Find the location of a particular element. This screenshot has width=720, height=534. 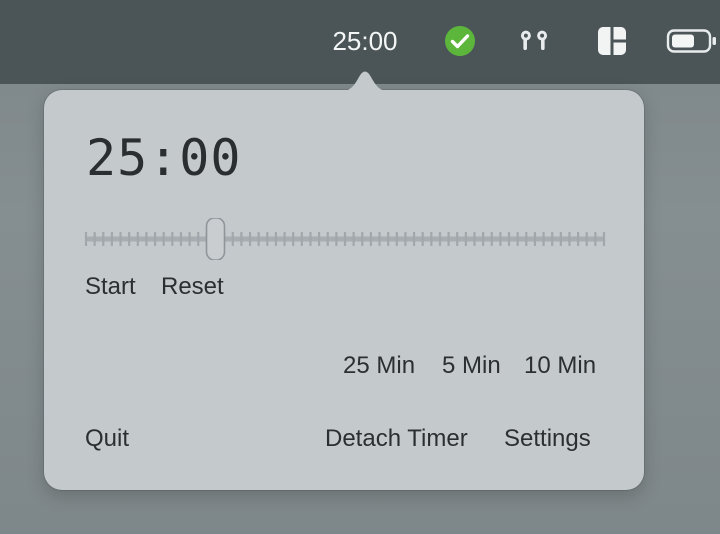

quit-button: Quit is located at coordinates (107, 439).